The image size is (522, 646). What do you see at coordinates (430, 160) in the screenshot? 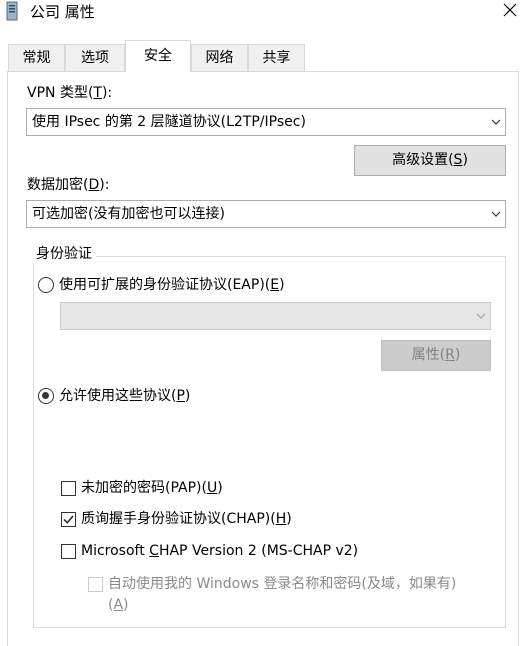
I see `advanced-settings-button: 高级设置(S)` at bounding box center [430, 160].